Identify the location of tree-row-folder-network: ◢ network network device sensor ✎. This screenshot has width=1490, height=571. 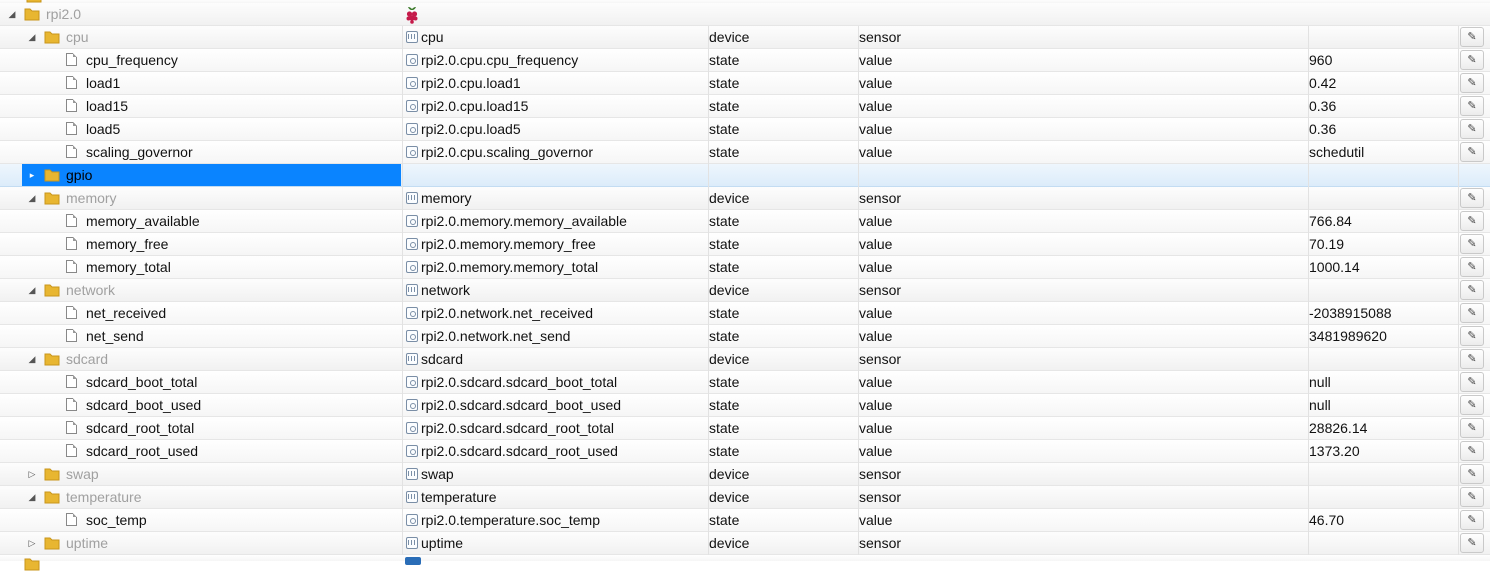
(745, 290).